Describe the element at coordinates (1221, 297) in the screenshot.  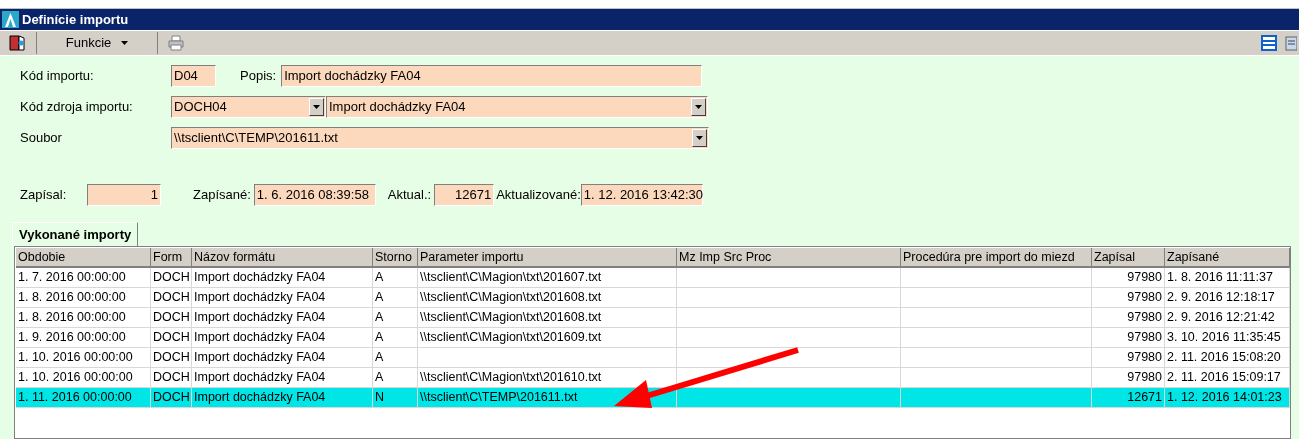
I see `table-cell: 2. 9. 2016 12:18:17` at that location.